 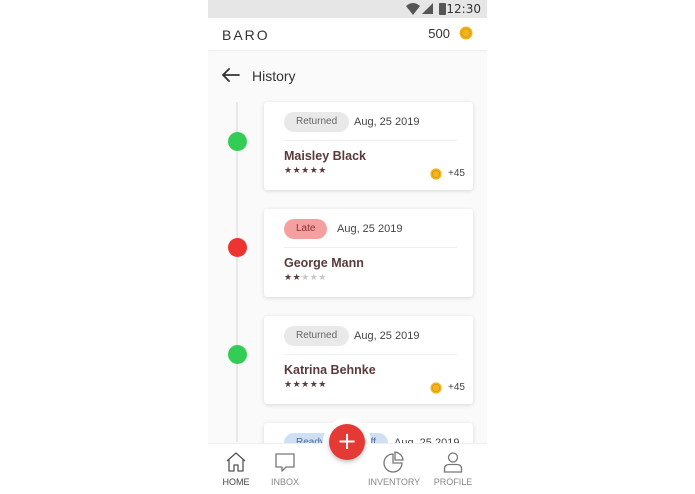 I want to click on nav-inbox: INBOX, so click(x=285, y=469).